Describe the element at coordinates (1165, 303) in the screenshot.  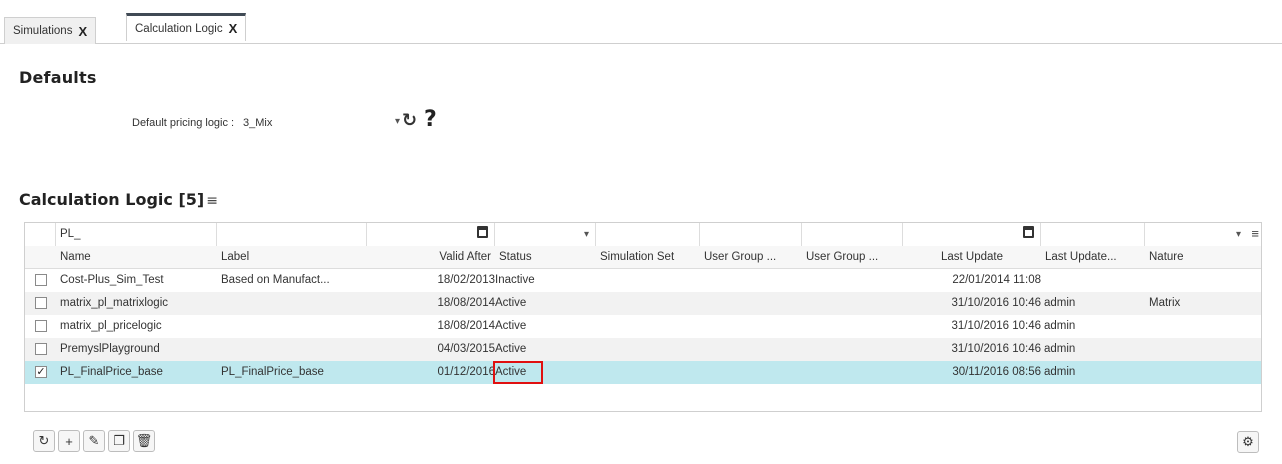
I see `cell-nature: Matrix` at that location.